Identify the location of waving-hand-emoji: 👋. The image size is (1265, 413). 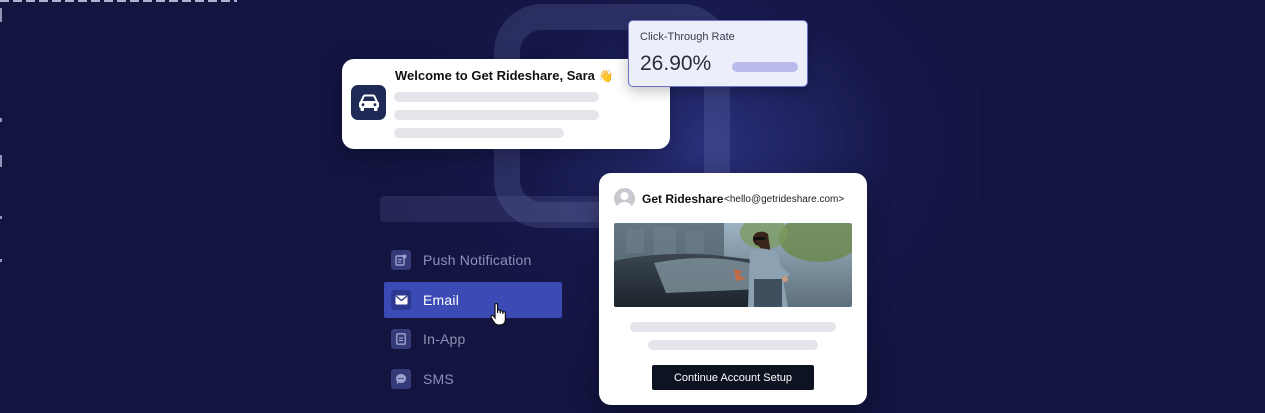
(606, 76).